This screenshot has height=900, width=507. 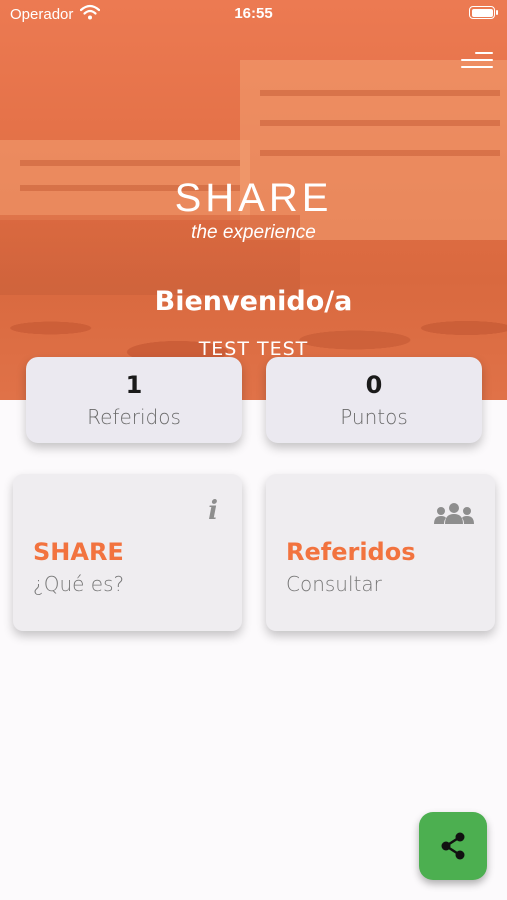 I want to click on group-icon, so click(x=454, y=513).